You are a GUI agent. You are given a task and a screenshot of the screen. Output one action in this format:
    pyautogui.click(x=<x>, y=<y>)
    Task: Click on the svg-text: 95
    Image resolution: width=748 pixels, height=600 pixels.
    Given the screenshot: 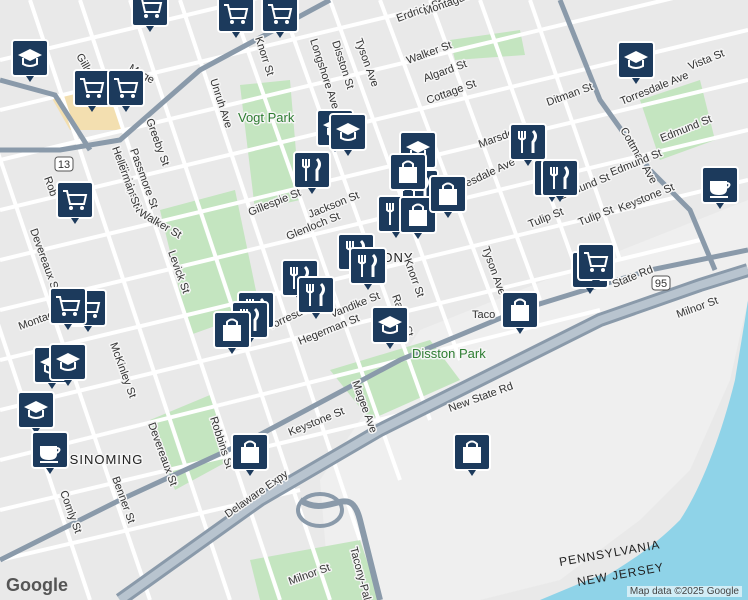 What is the action you would take?
    pyautogui.click(x=661, y=284)
    